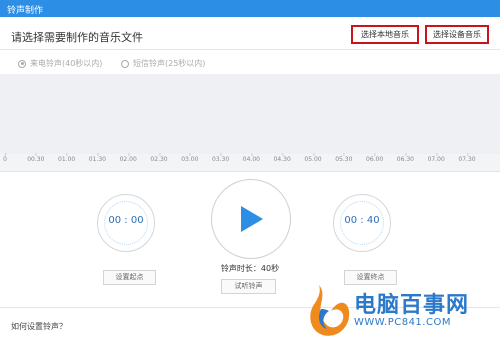  What do you see at coordinates (159, 158) in the screenshot?
I see `timeline-tick: 02.30` at bounding box center [159, 158].